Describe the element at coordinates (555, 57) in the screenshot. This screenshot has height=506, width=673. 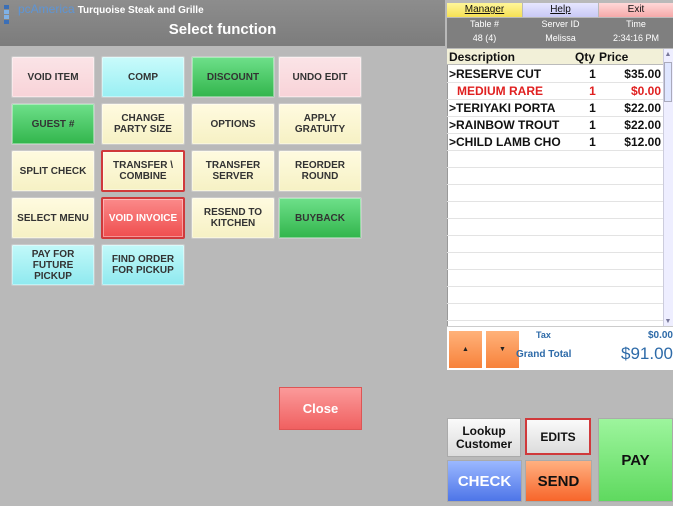
I see `order-list-header: Description Qty Price` at that location.